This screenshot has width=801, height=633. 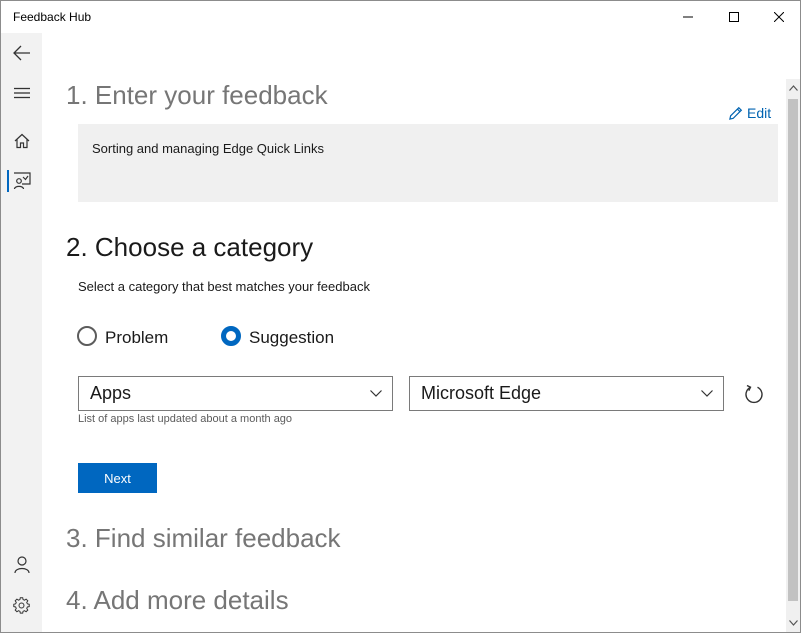 I want to click on edit-feedback-link: Edit, so click(x=749, y=113).